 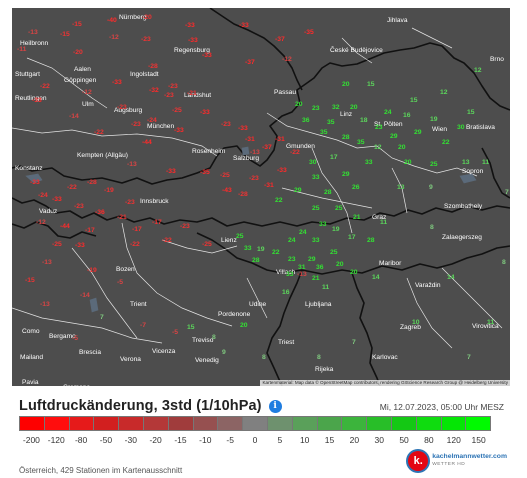 I want to click on station-value: -44, so click(x=65, y=226).